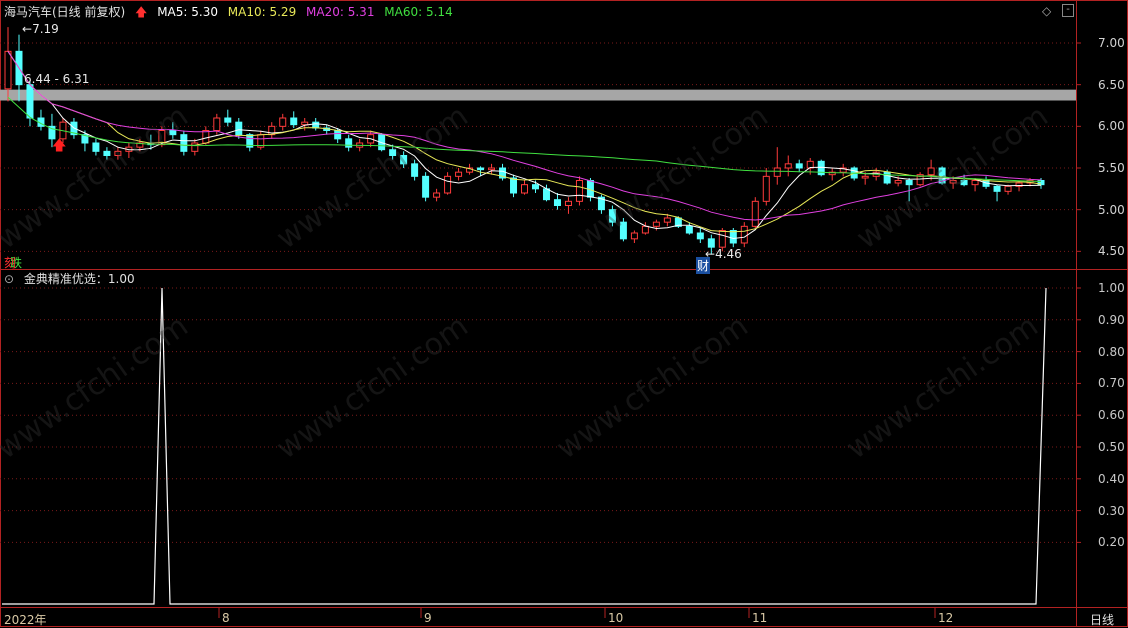 This screenshot has width=1128, height=628. I want to click on stock-title: 海马汽车(日线 前复权), so click(64, 12).